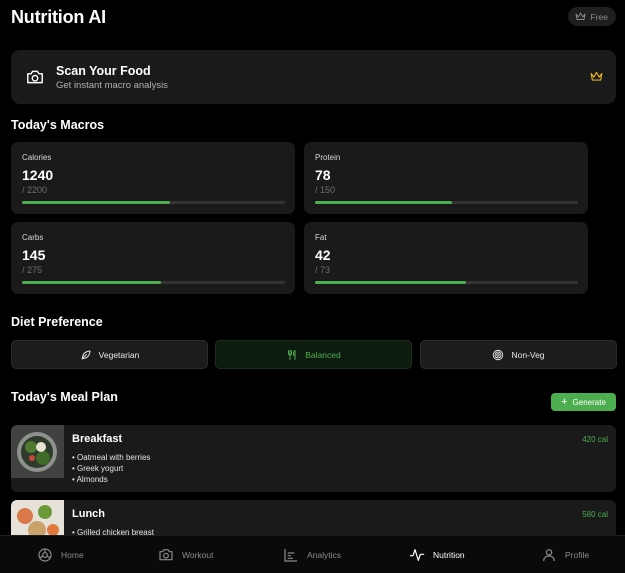 The height and width of the screenshot is (573, 625). I want to click on macro-label: Fat, so click(321, 237).